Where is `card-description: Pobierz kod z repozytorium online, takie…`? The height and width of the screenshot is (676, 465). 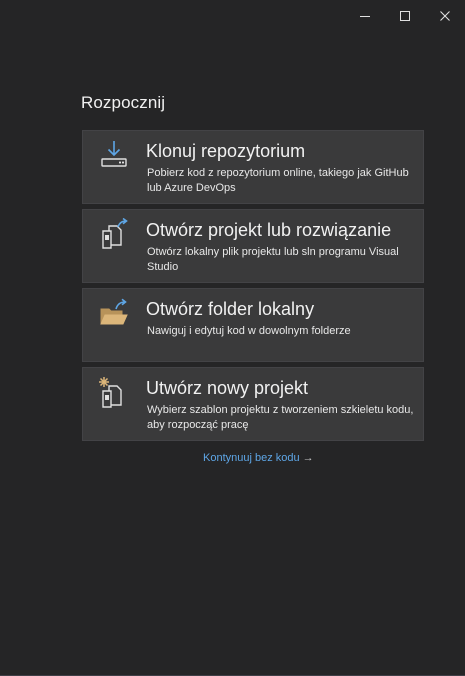 card-description: Pobierz kod z repozytorium online, takie… is located at coordinates (278, 180).